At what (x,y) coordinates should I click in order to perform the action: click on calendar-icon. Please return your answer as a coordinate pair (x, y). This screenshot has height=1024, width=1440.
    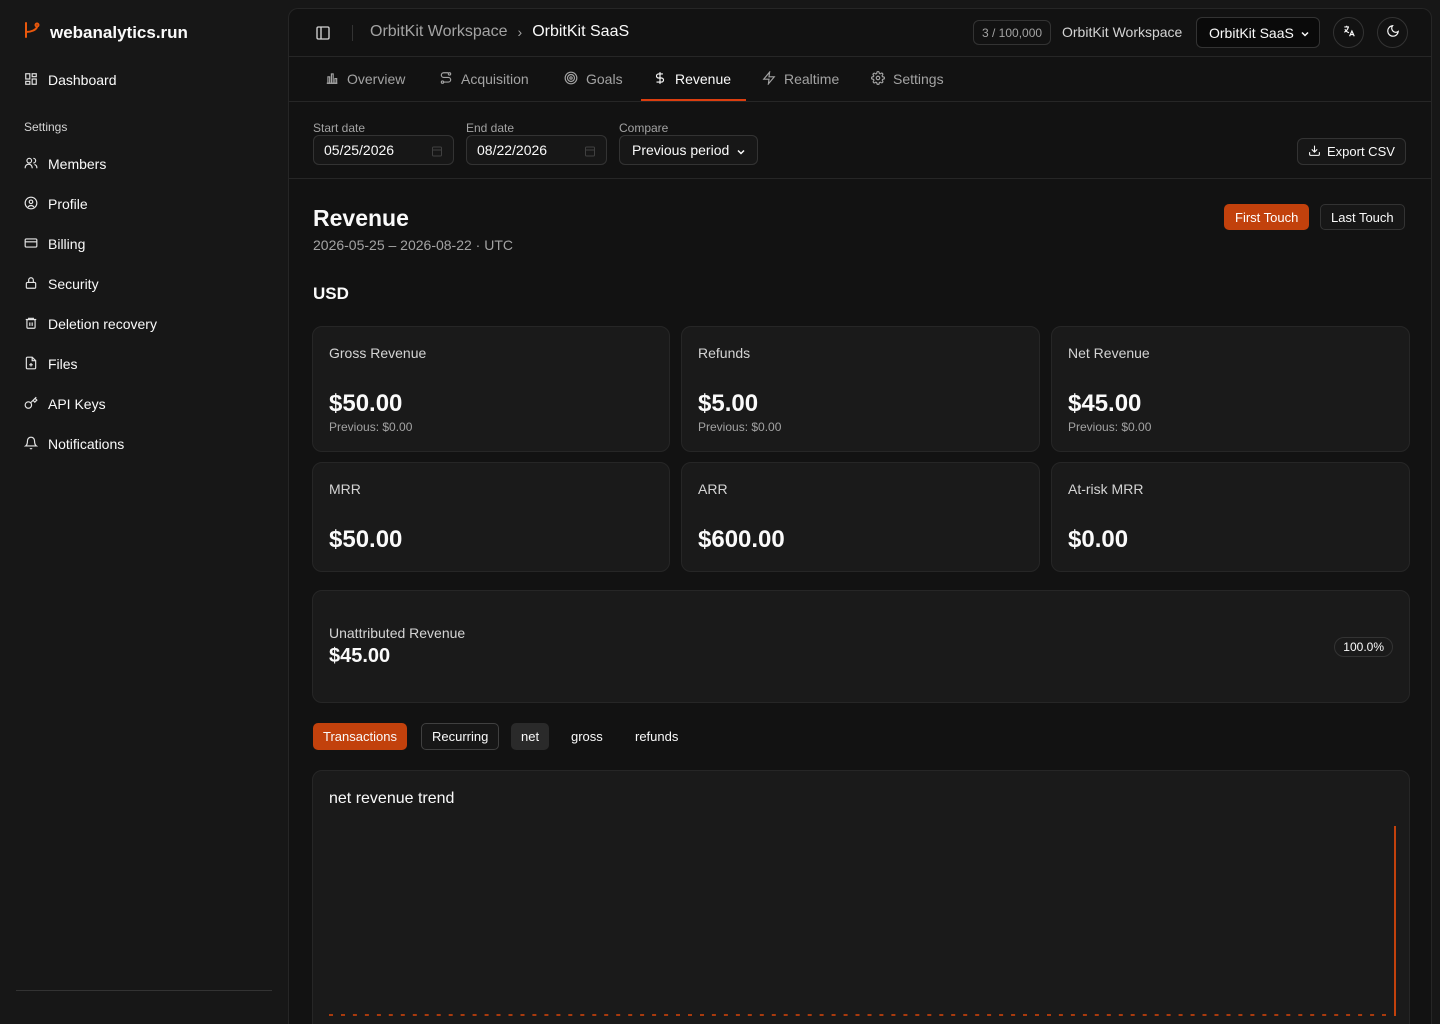
    Looking at the image, I should click on (590, 150).